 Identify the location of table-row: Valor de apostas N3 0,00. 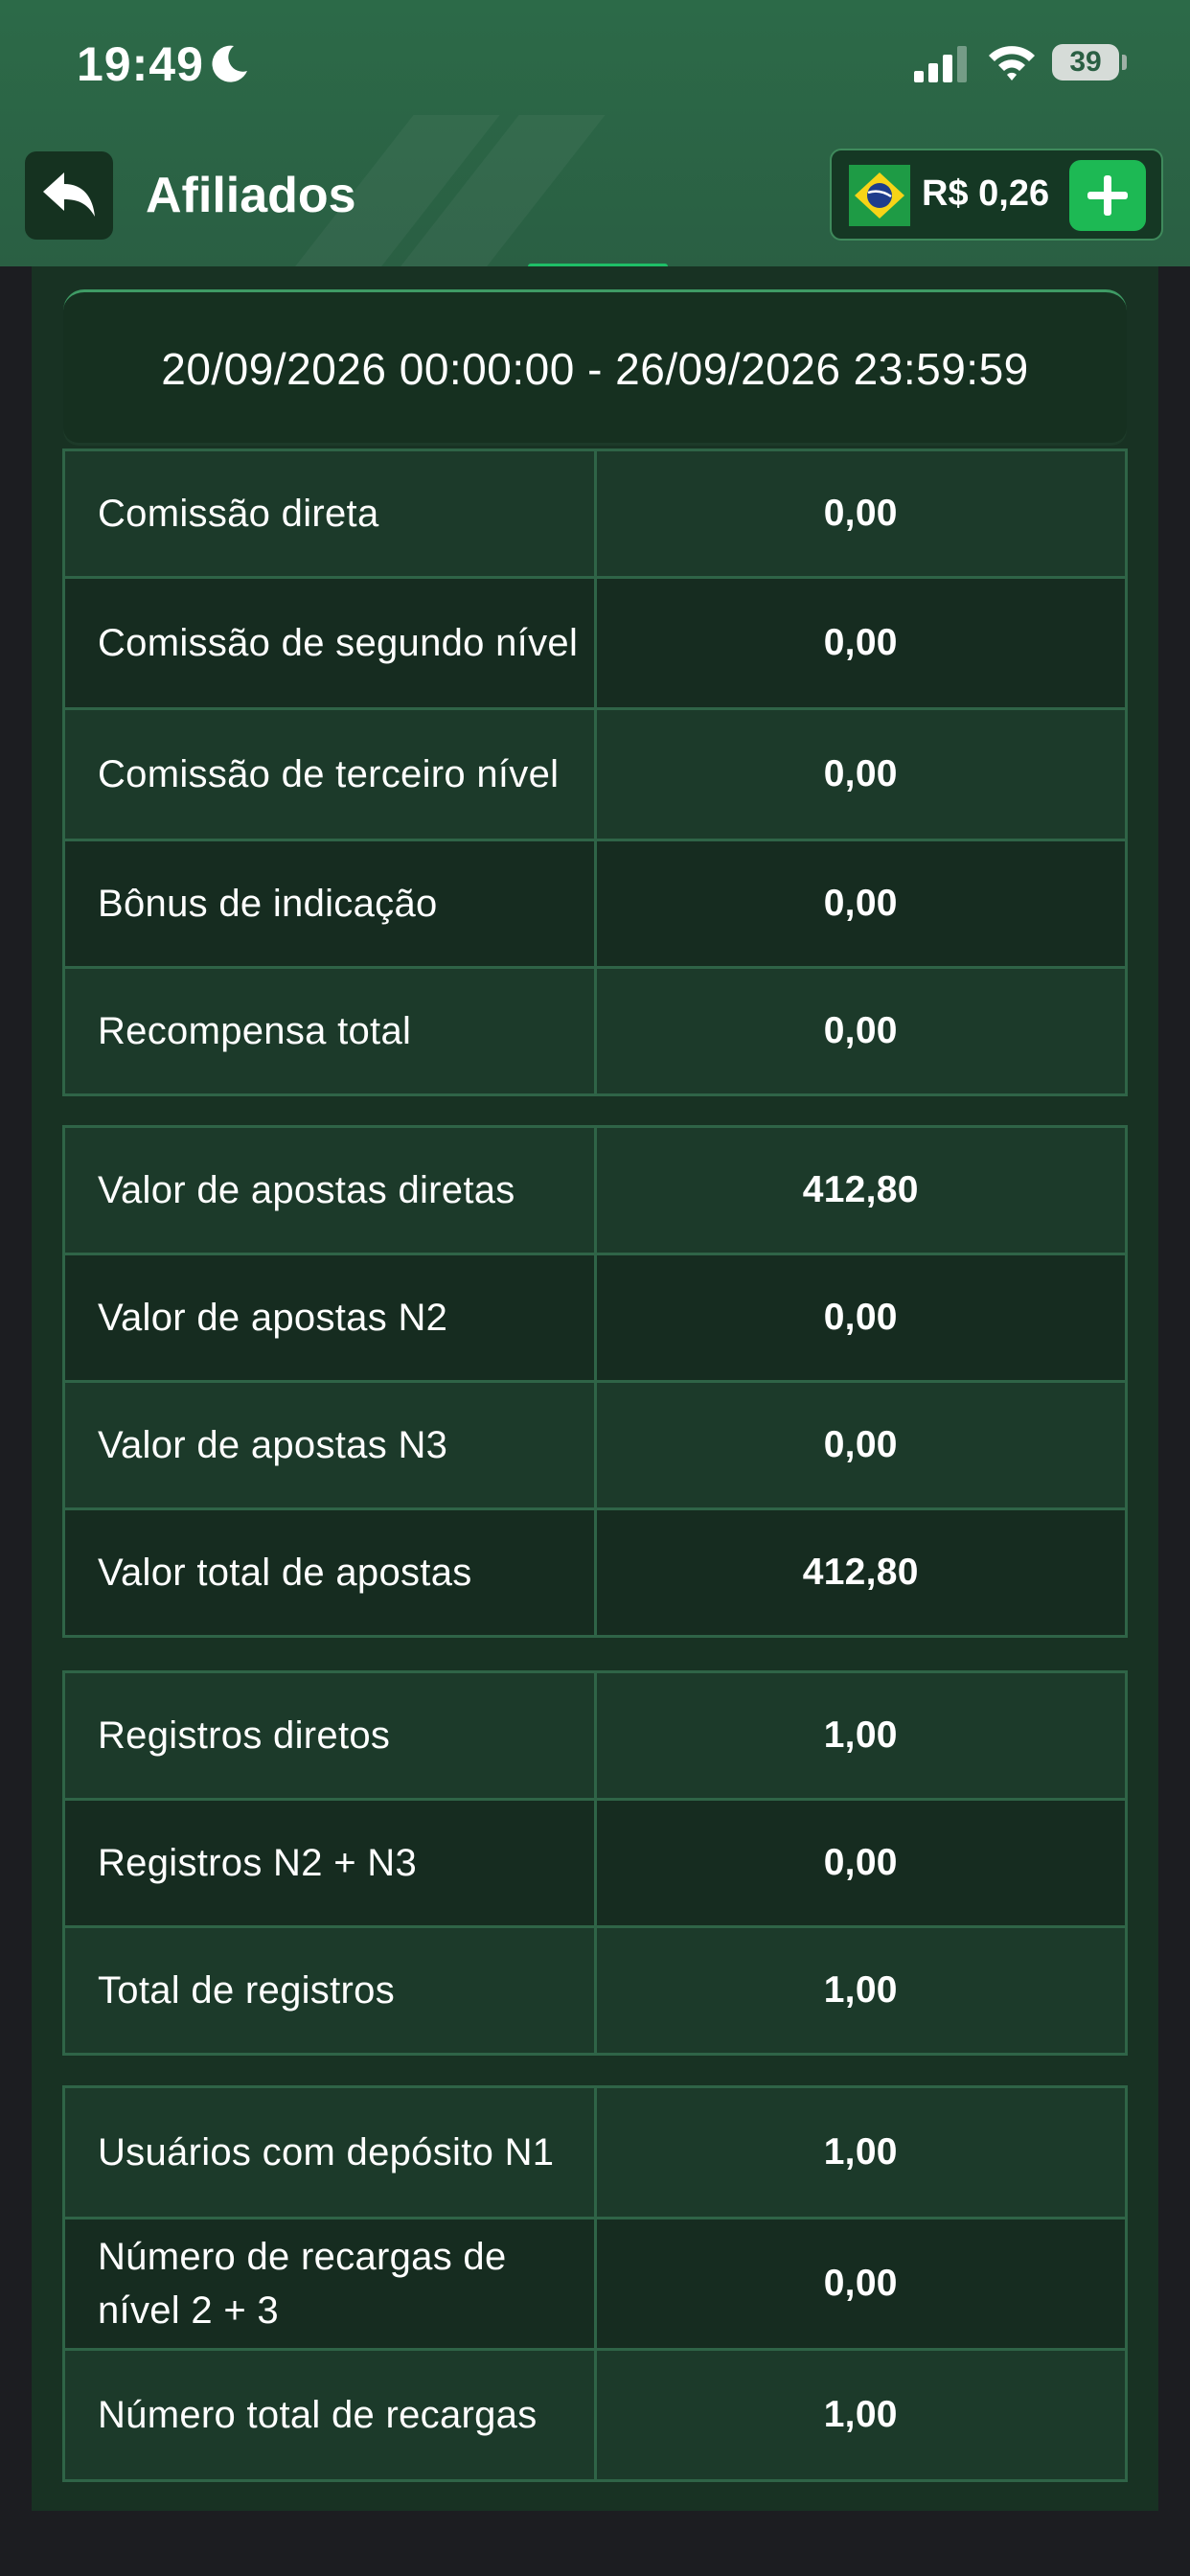
(595, 1445).